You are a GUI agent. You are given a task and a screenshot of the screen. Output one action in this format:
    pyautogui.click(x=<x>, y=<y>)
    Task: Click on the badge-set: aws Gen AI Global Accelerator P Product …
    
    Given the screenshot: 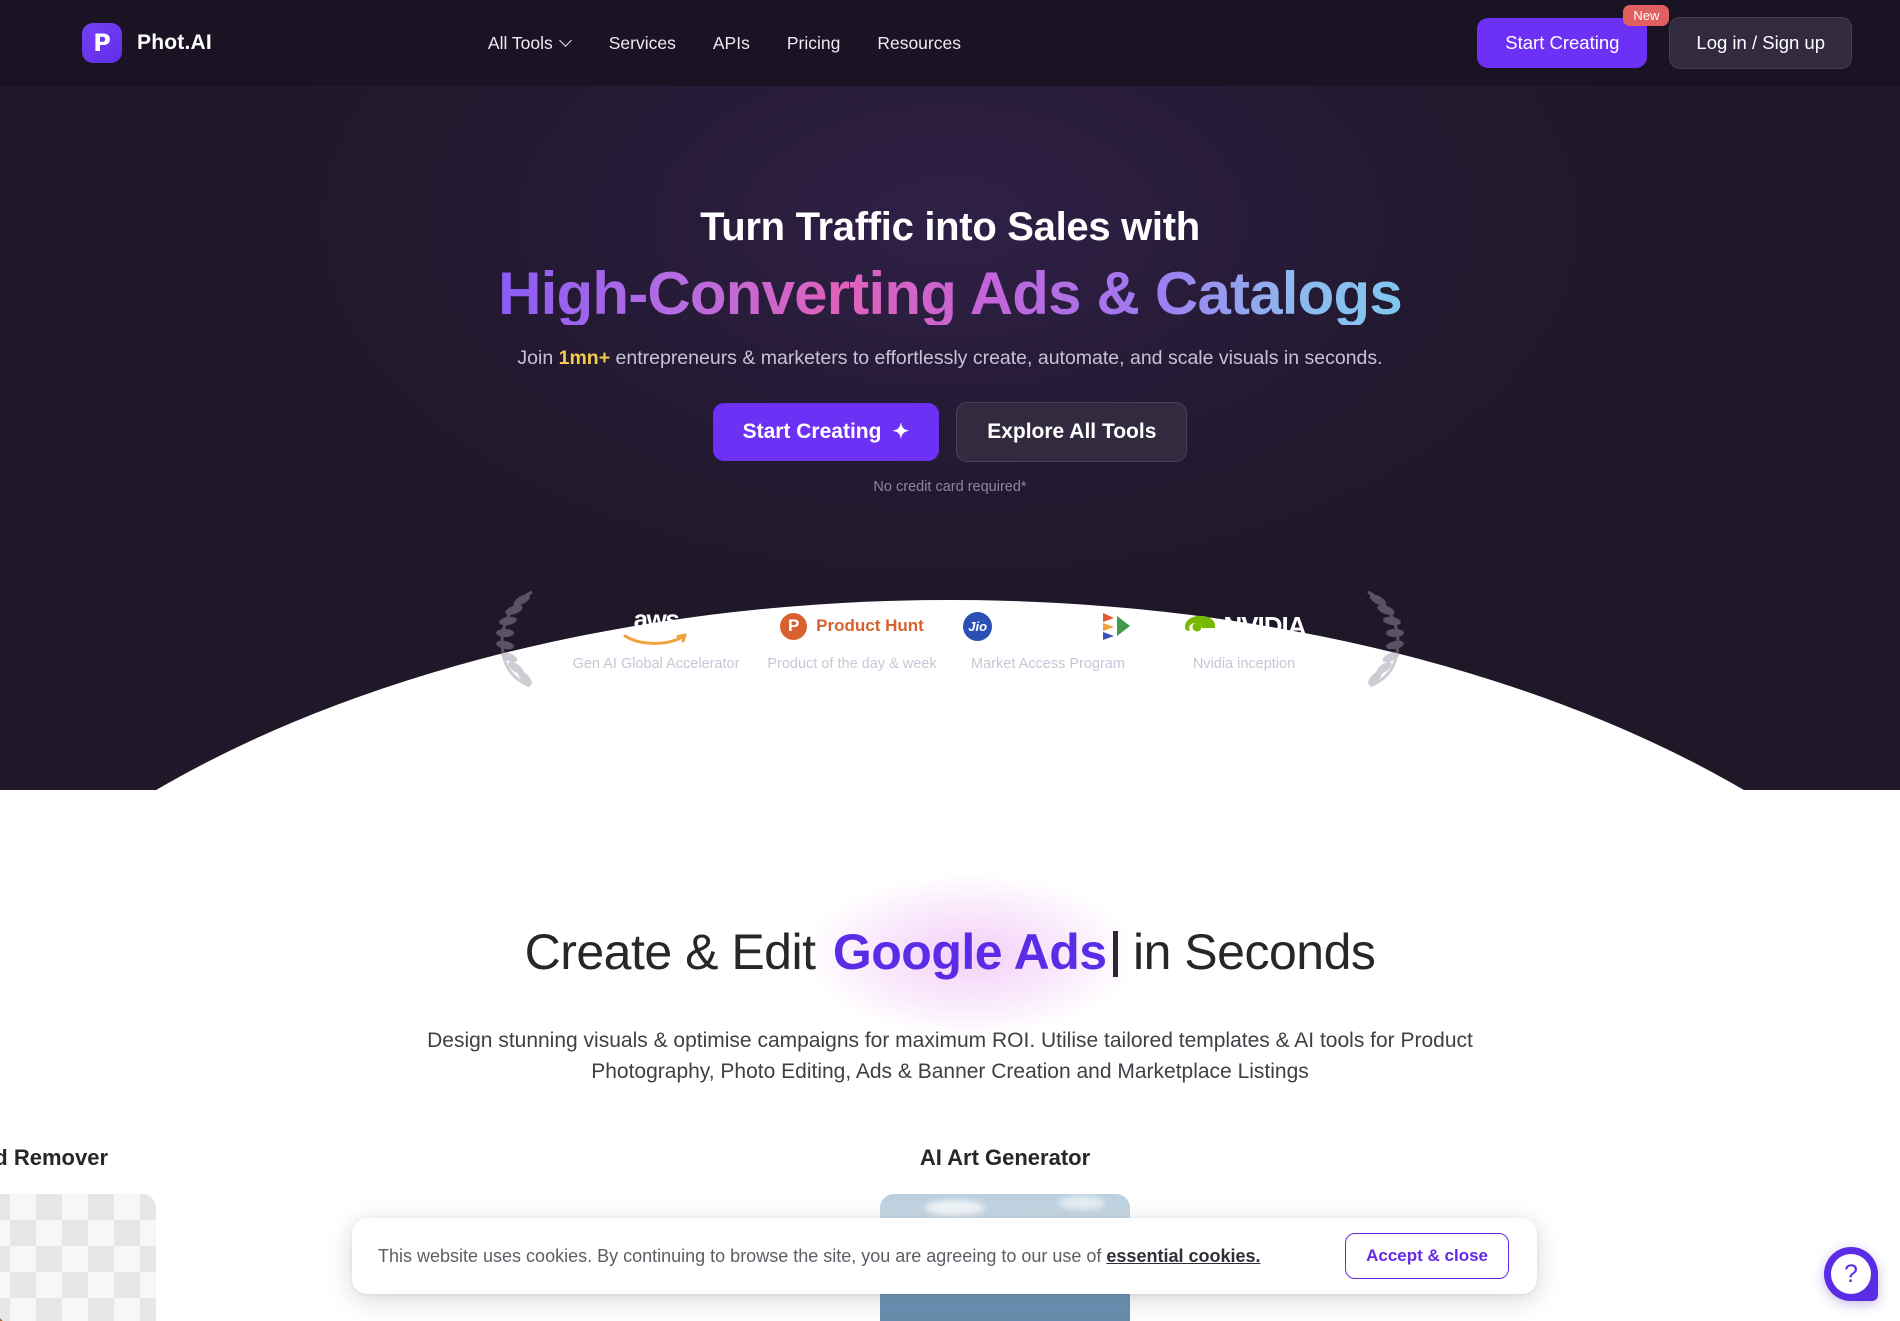 What is the action you would take?
    pyautogui.click(x=950, y=638)
    